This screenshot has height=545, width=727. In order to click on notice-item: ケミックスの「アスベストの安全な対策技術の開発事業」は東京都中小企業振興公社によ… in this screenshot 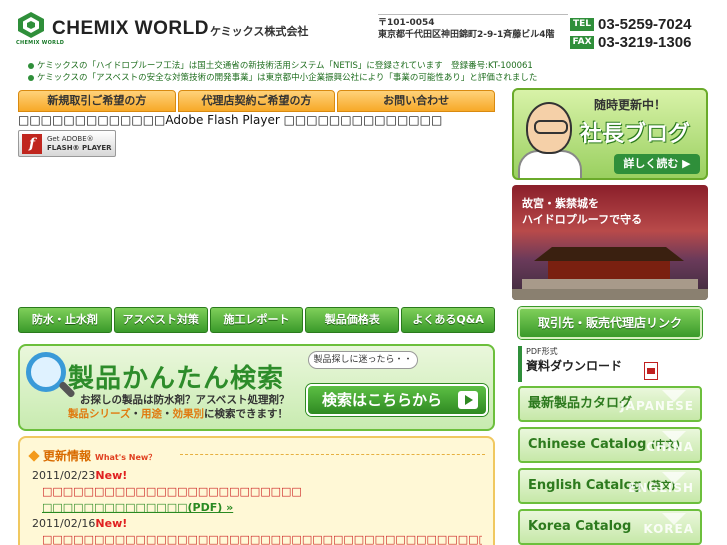, I will do `click(282, 78)`.